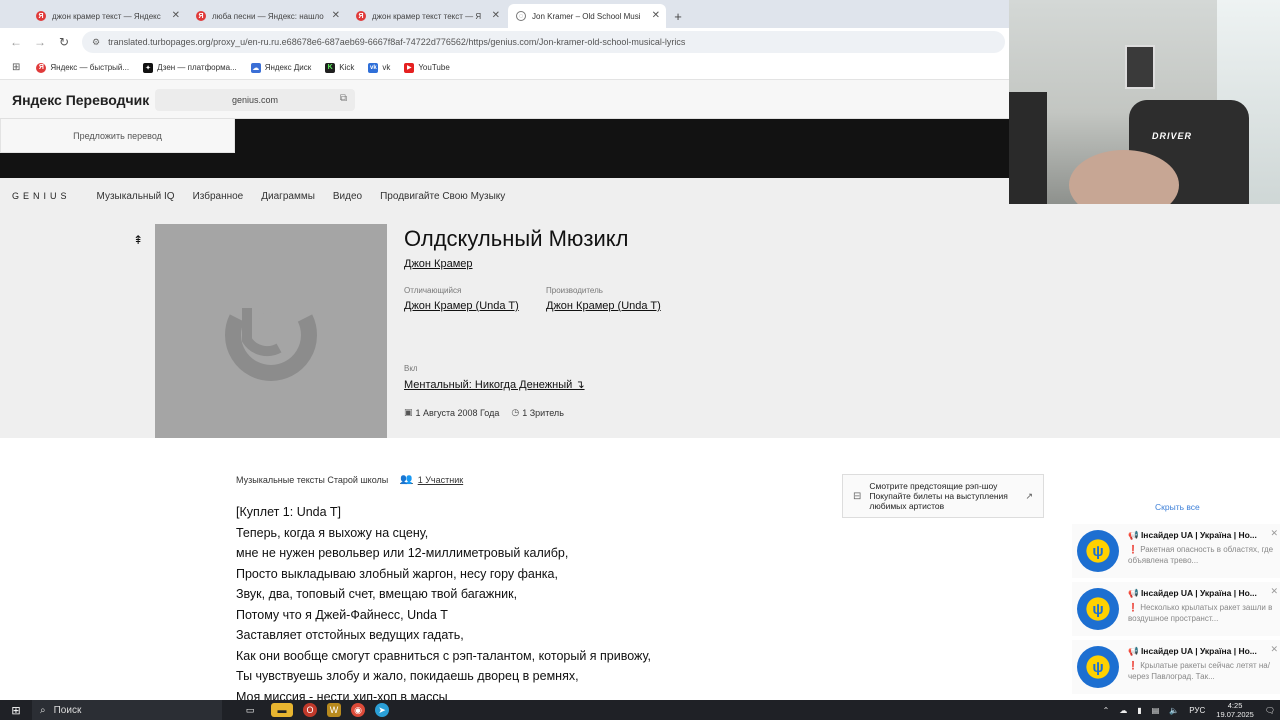 This screenshot has width=1280, height=720. Describe the element at coordinates (16, 42) in the screenshot. I see `back-arrow-icon: ←` at that location.